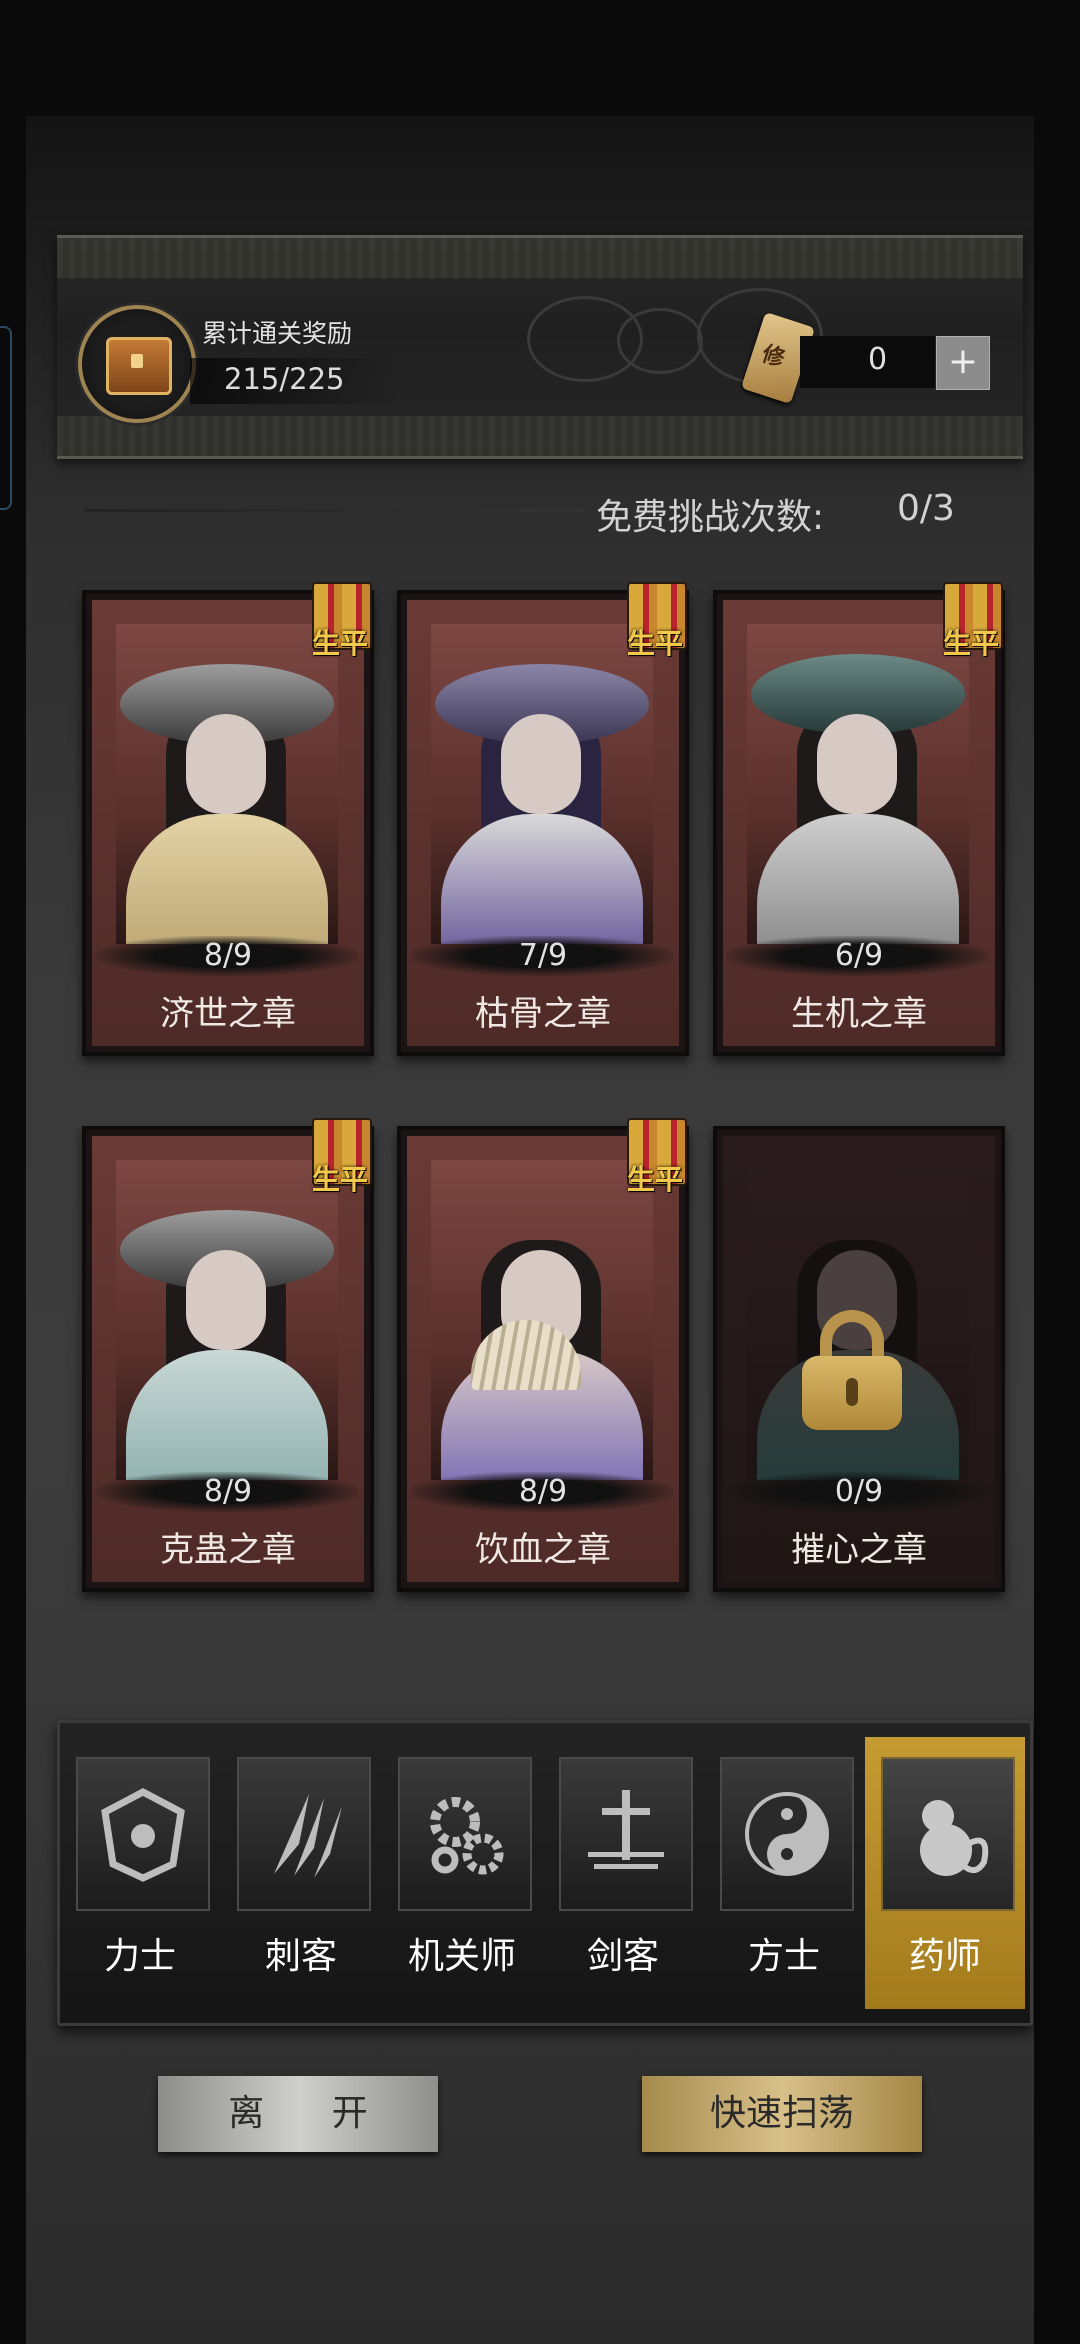 The width and height of the screenshot is (1080, 2344). What do you see at coordinates (143, 1834) in the screenshot?
I see `shield-icon` at bounding box center [143, 1834].